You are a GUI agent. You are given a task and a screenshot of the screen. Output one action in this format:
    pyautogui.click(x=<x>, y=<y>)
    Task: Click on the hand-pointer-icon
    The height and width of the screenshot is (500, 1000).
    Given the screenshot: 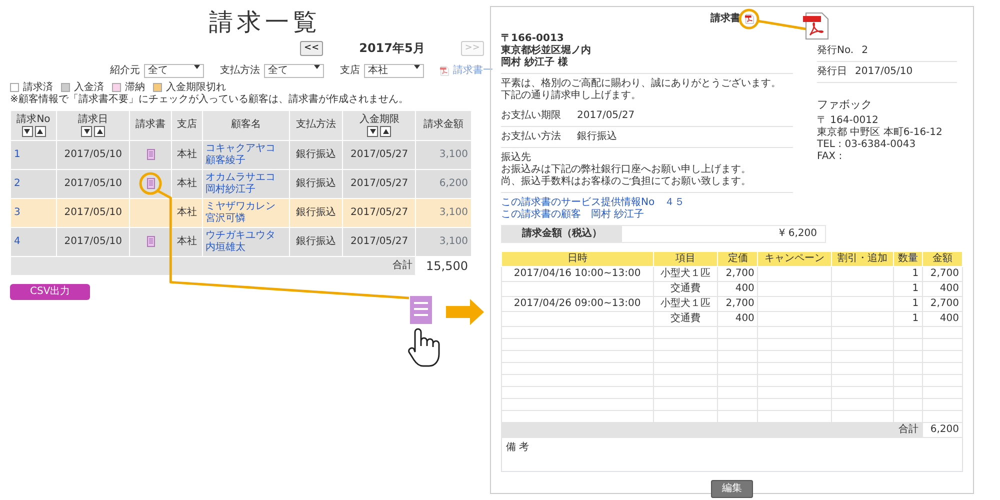 What is the action you would take?
    pyautogui.click(x=424, y=347)
    